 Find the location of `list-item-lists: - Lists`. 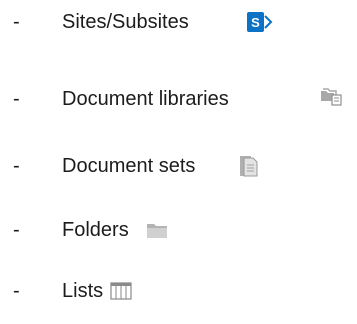

list-item-lists: - Lists is located at coordinates (178, 291).